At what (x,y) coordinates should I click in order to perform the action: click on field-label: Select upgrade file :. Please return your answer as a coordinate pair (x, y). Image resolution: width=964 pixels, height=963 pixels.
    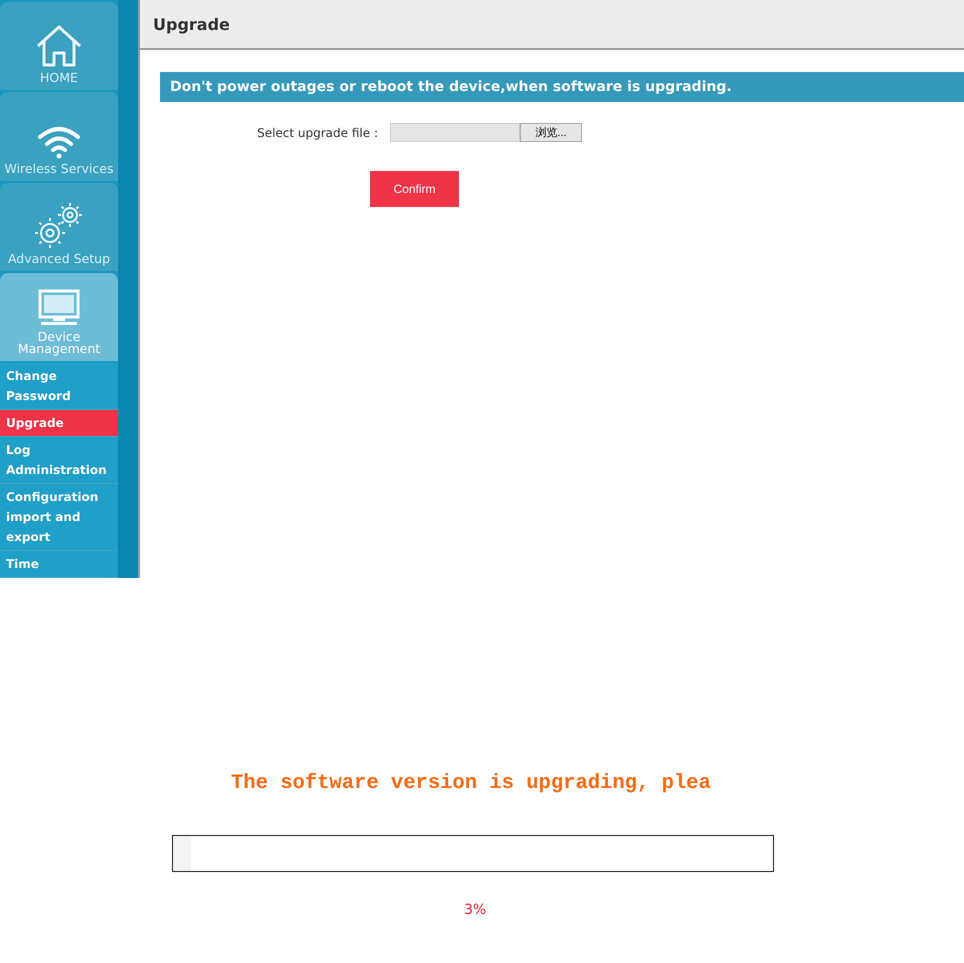
    Looking at the image, I should click on (317, 133).